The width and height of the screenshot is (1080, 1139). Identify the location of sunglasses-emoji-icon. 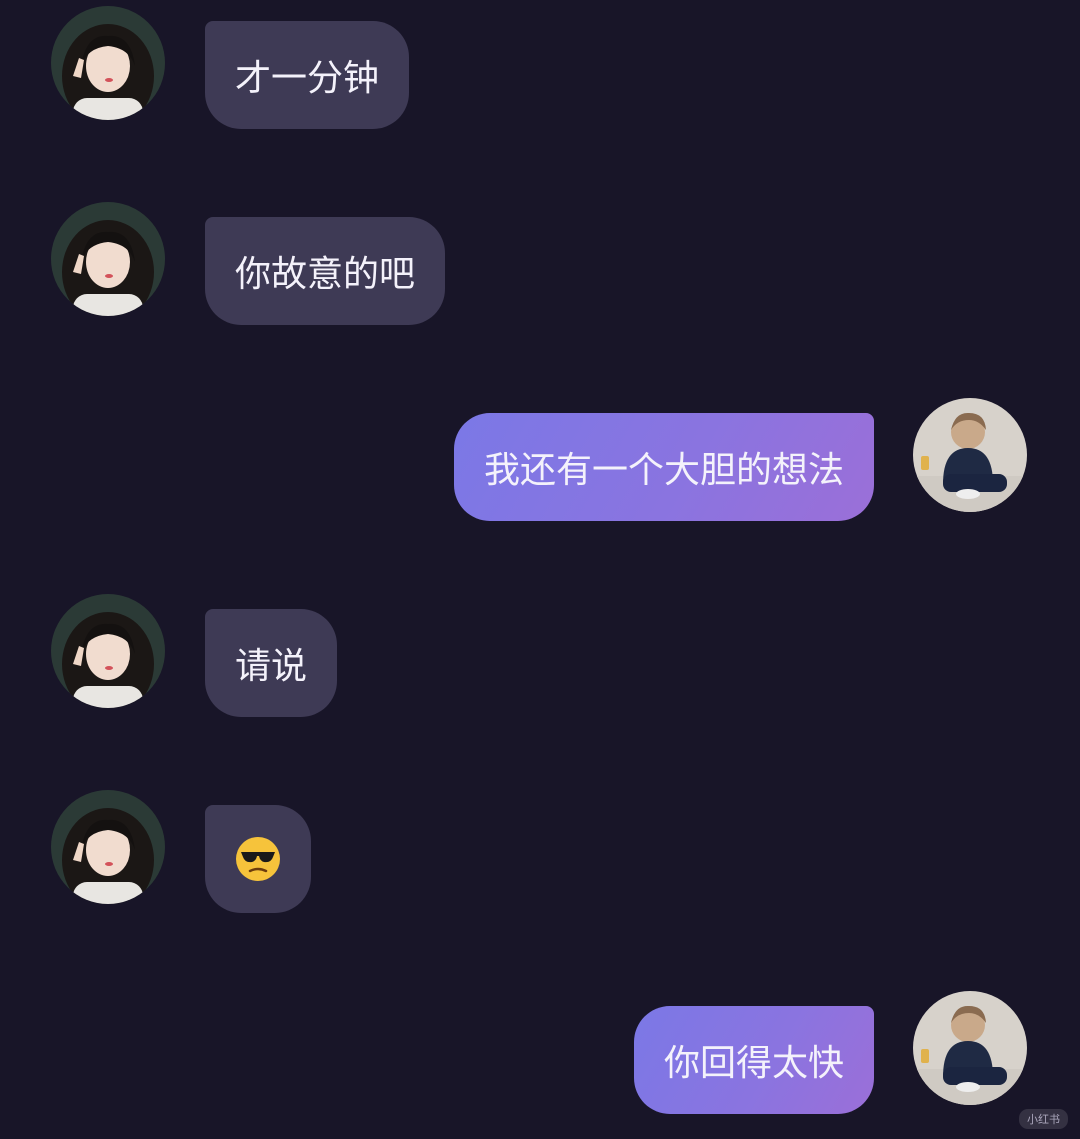
(258, 859).